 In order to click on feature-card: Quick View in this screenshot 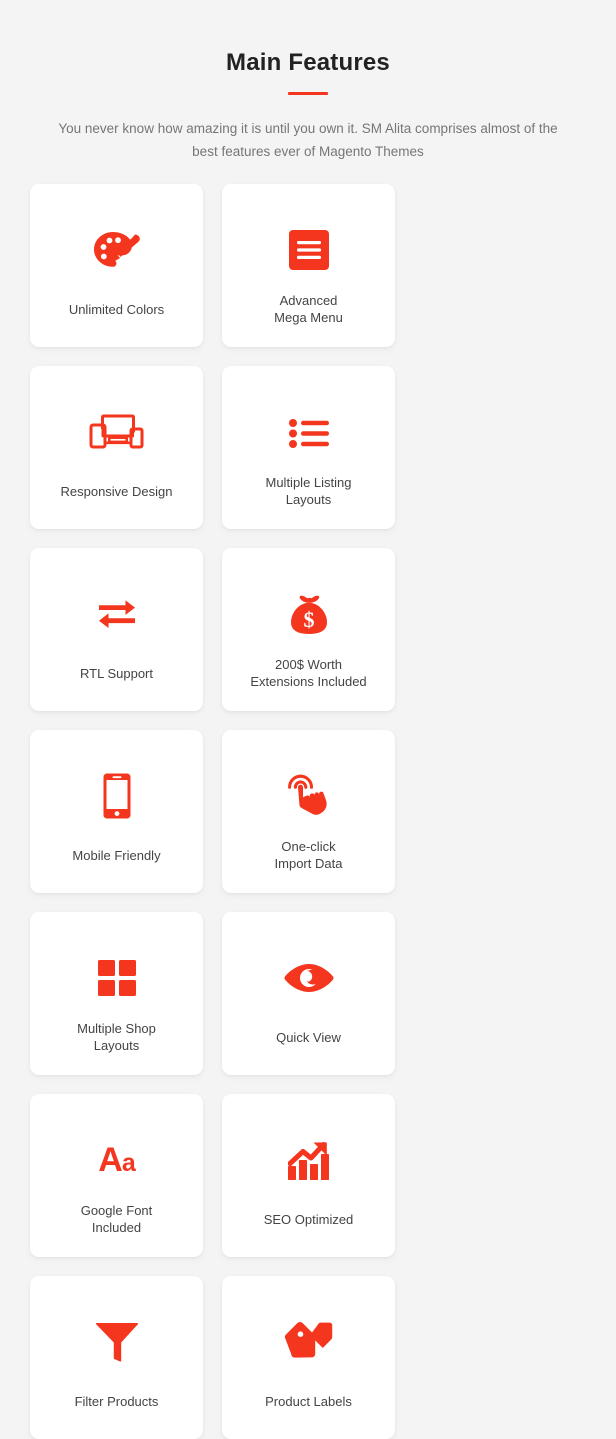, I will do `click(308, 993)`.